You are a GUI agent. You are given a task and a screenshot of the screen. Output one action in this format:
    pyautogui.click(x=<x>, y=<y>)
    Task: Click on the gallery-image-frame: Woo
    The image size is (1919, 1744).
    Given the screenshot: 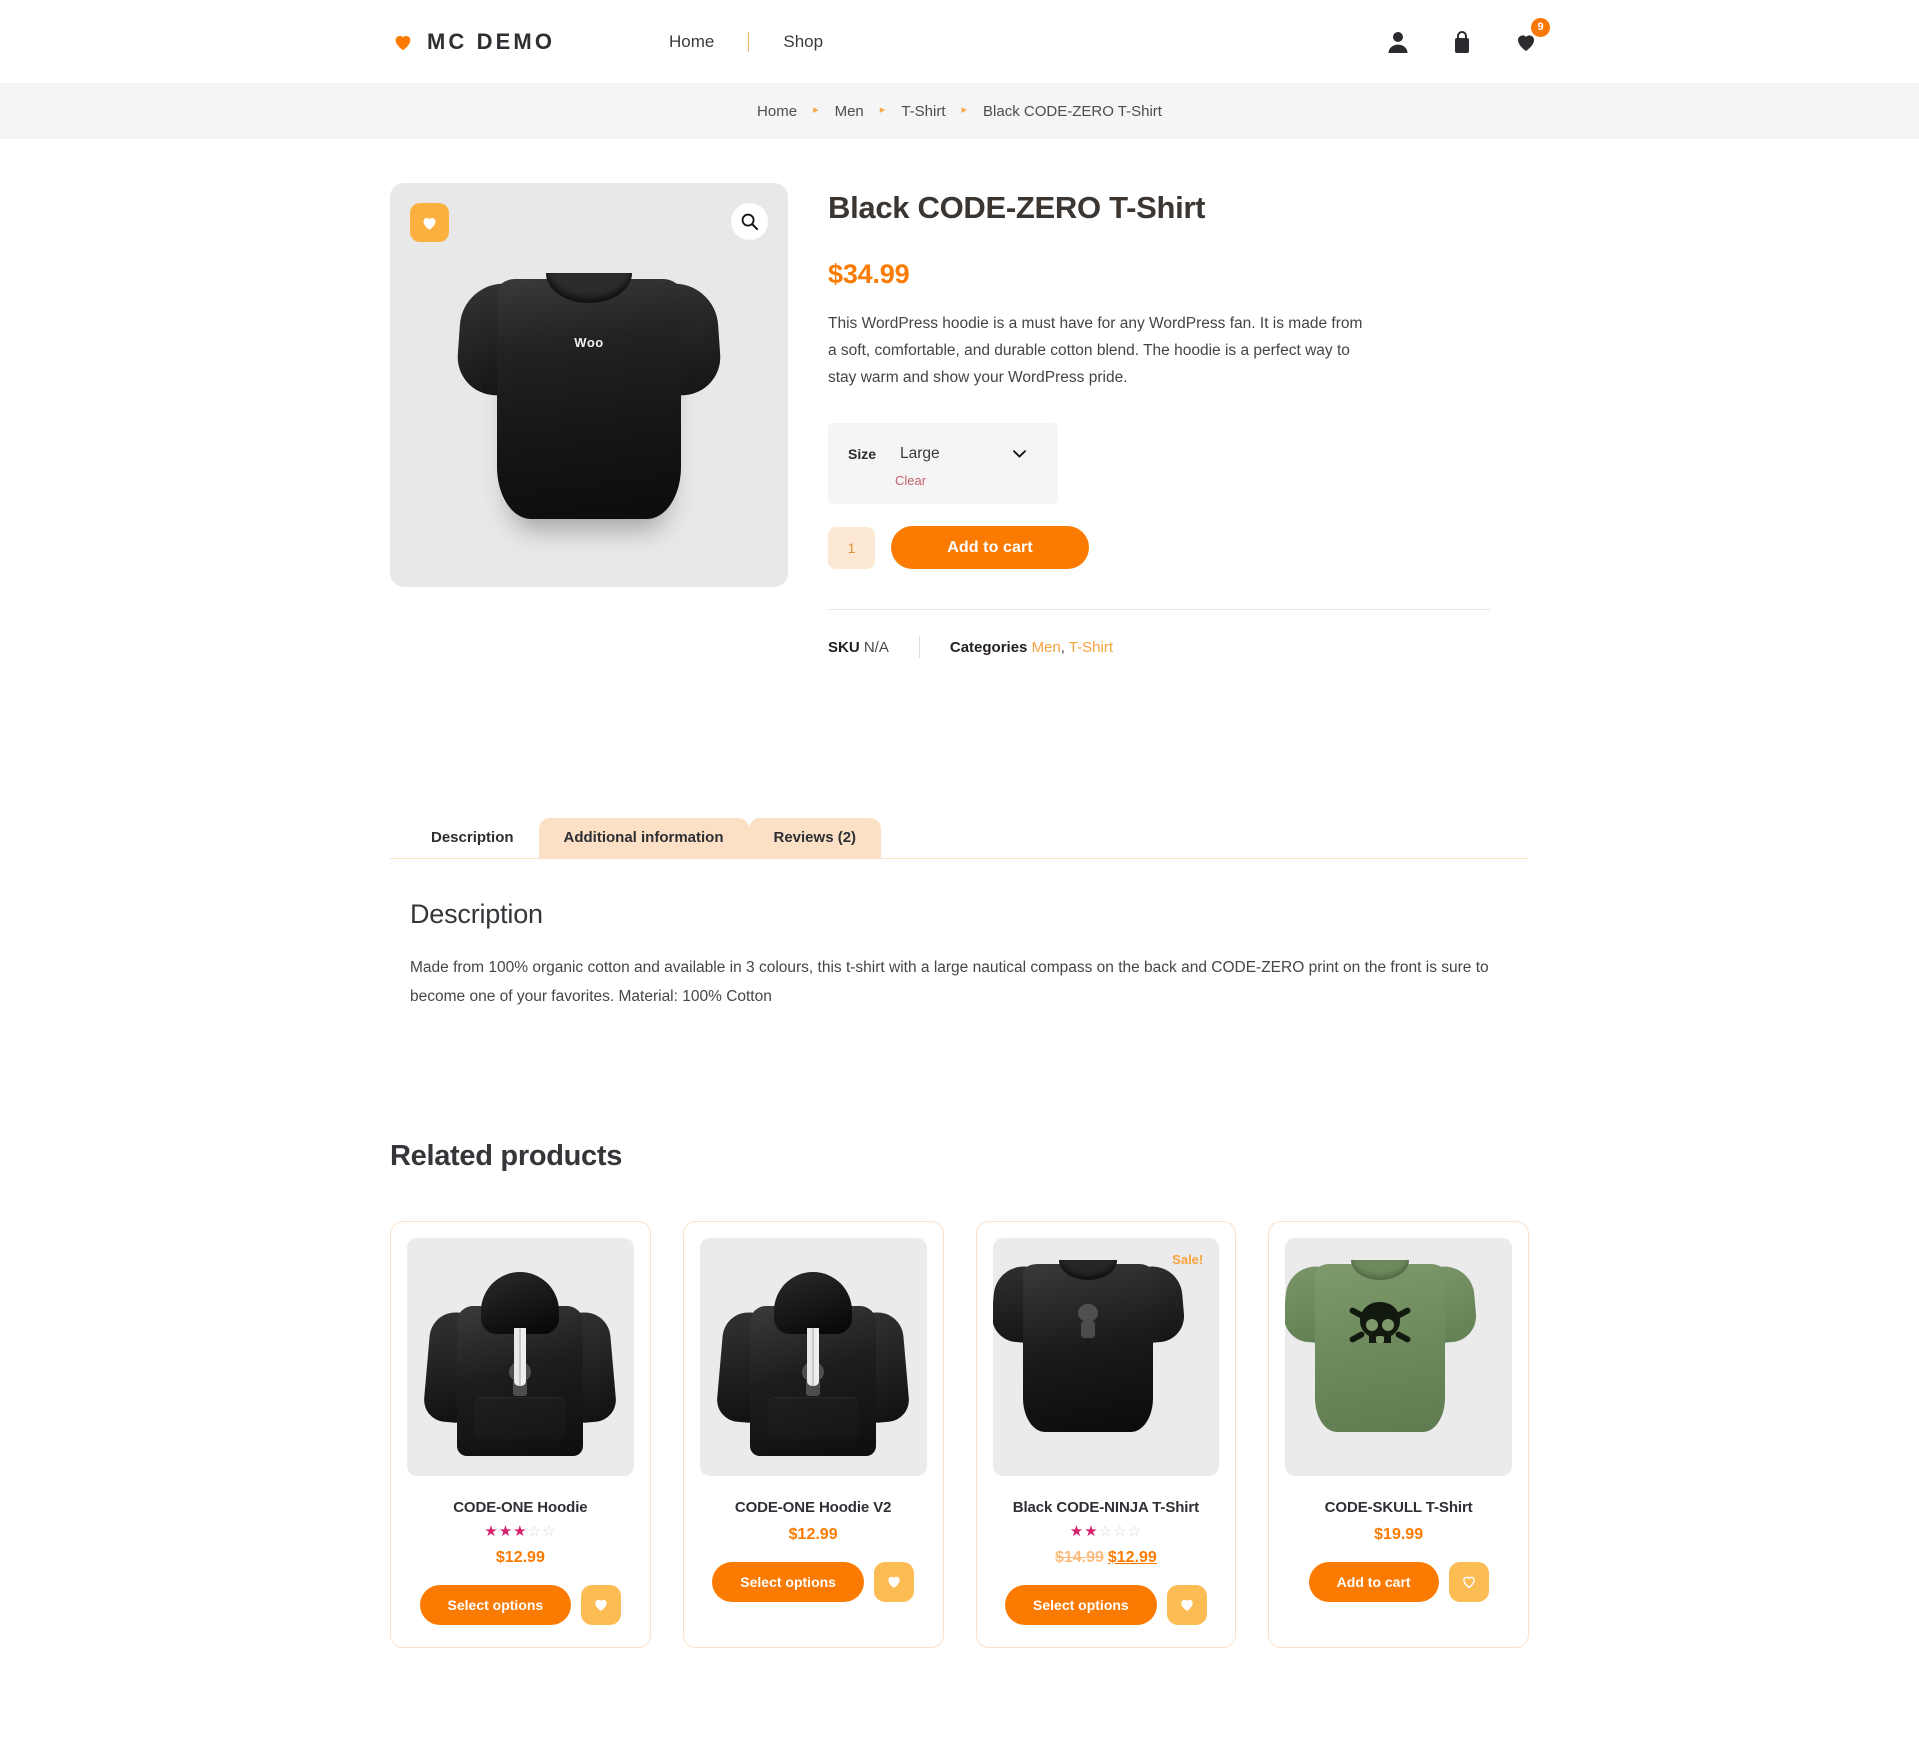 What is the action you would take?
    pyautogui.click(x=589, y=385)
    